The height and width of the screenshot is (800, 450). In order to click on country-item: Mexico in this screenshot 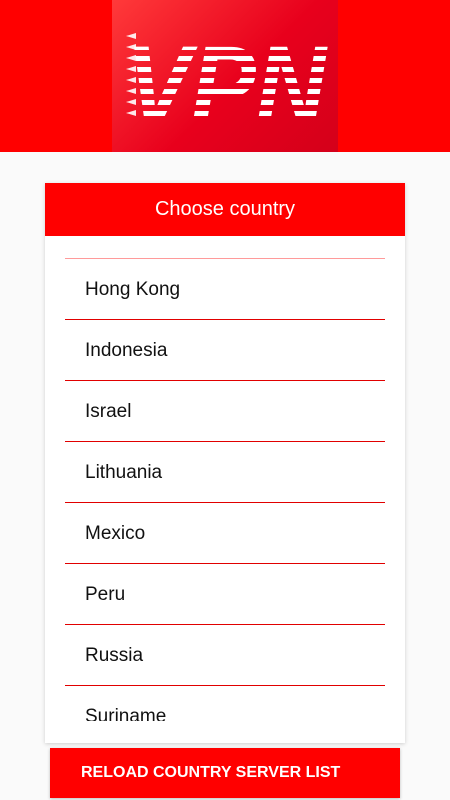, I will do `click(225, 533)`.